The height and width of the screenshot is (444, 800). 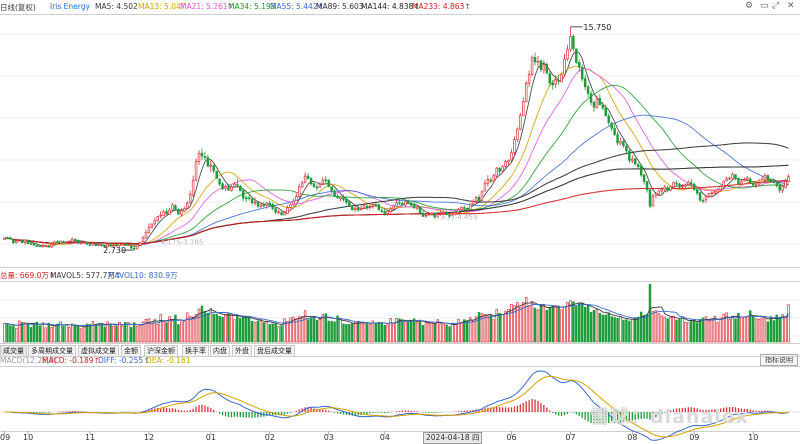 I want to click on x-tick-label: 03, so click(x=328, y=437).